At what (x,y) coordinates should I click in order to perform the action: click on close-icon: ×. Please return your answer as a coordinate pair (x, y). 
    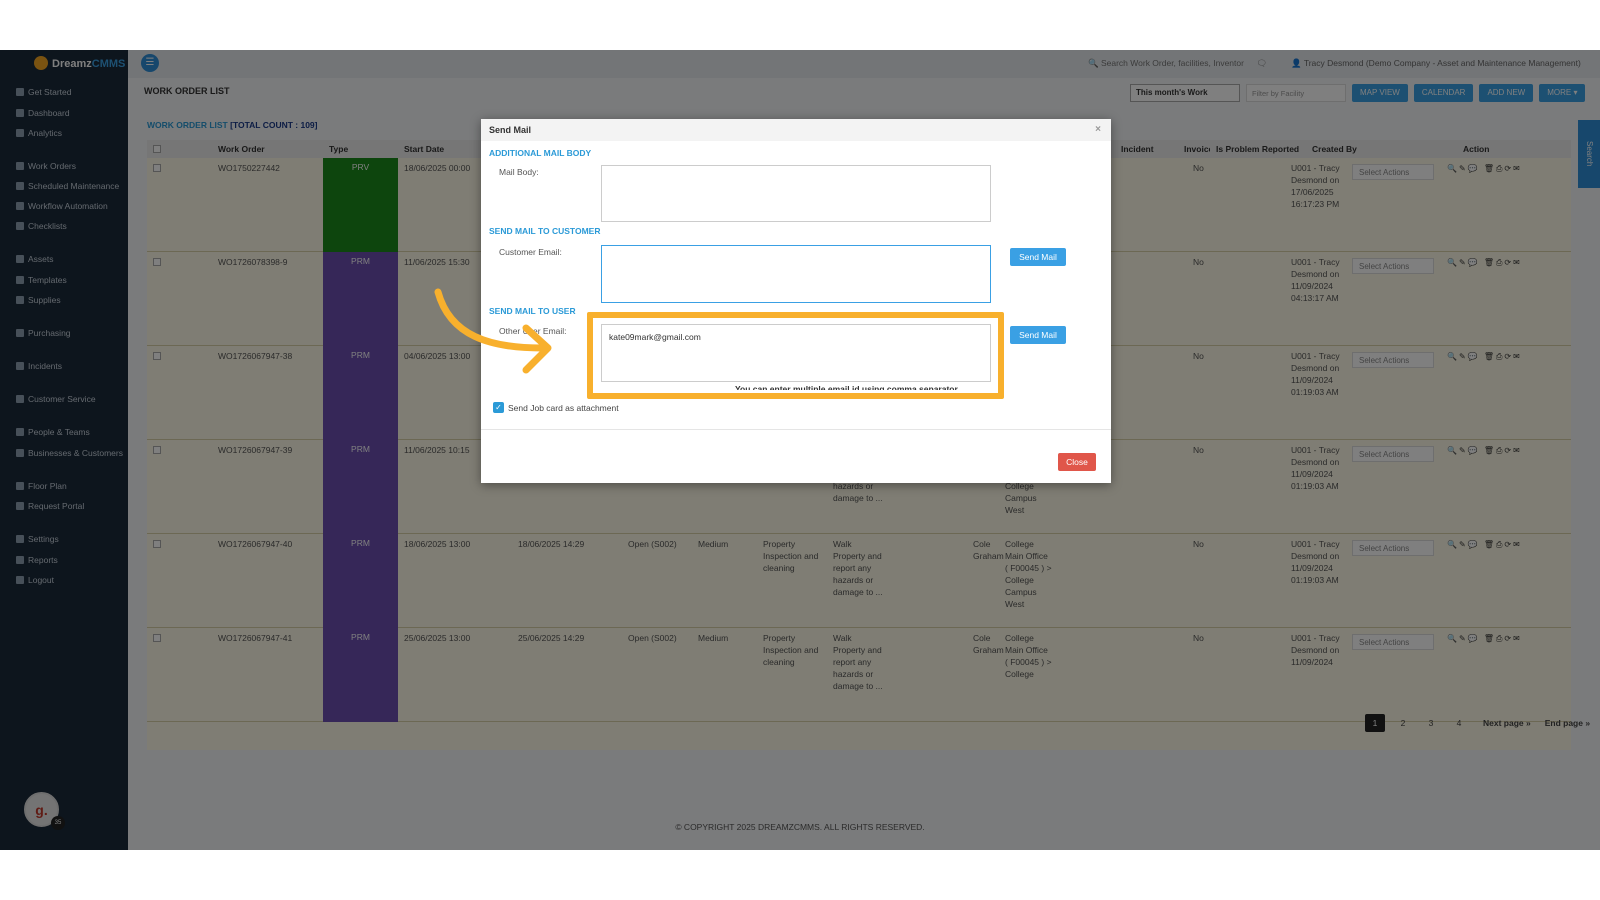
    Looking at the image, I should click on (1098, 129).